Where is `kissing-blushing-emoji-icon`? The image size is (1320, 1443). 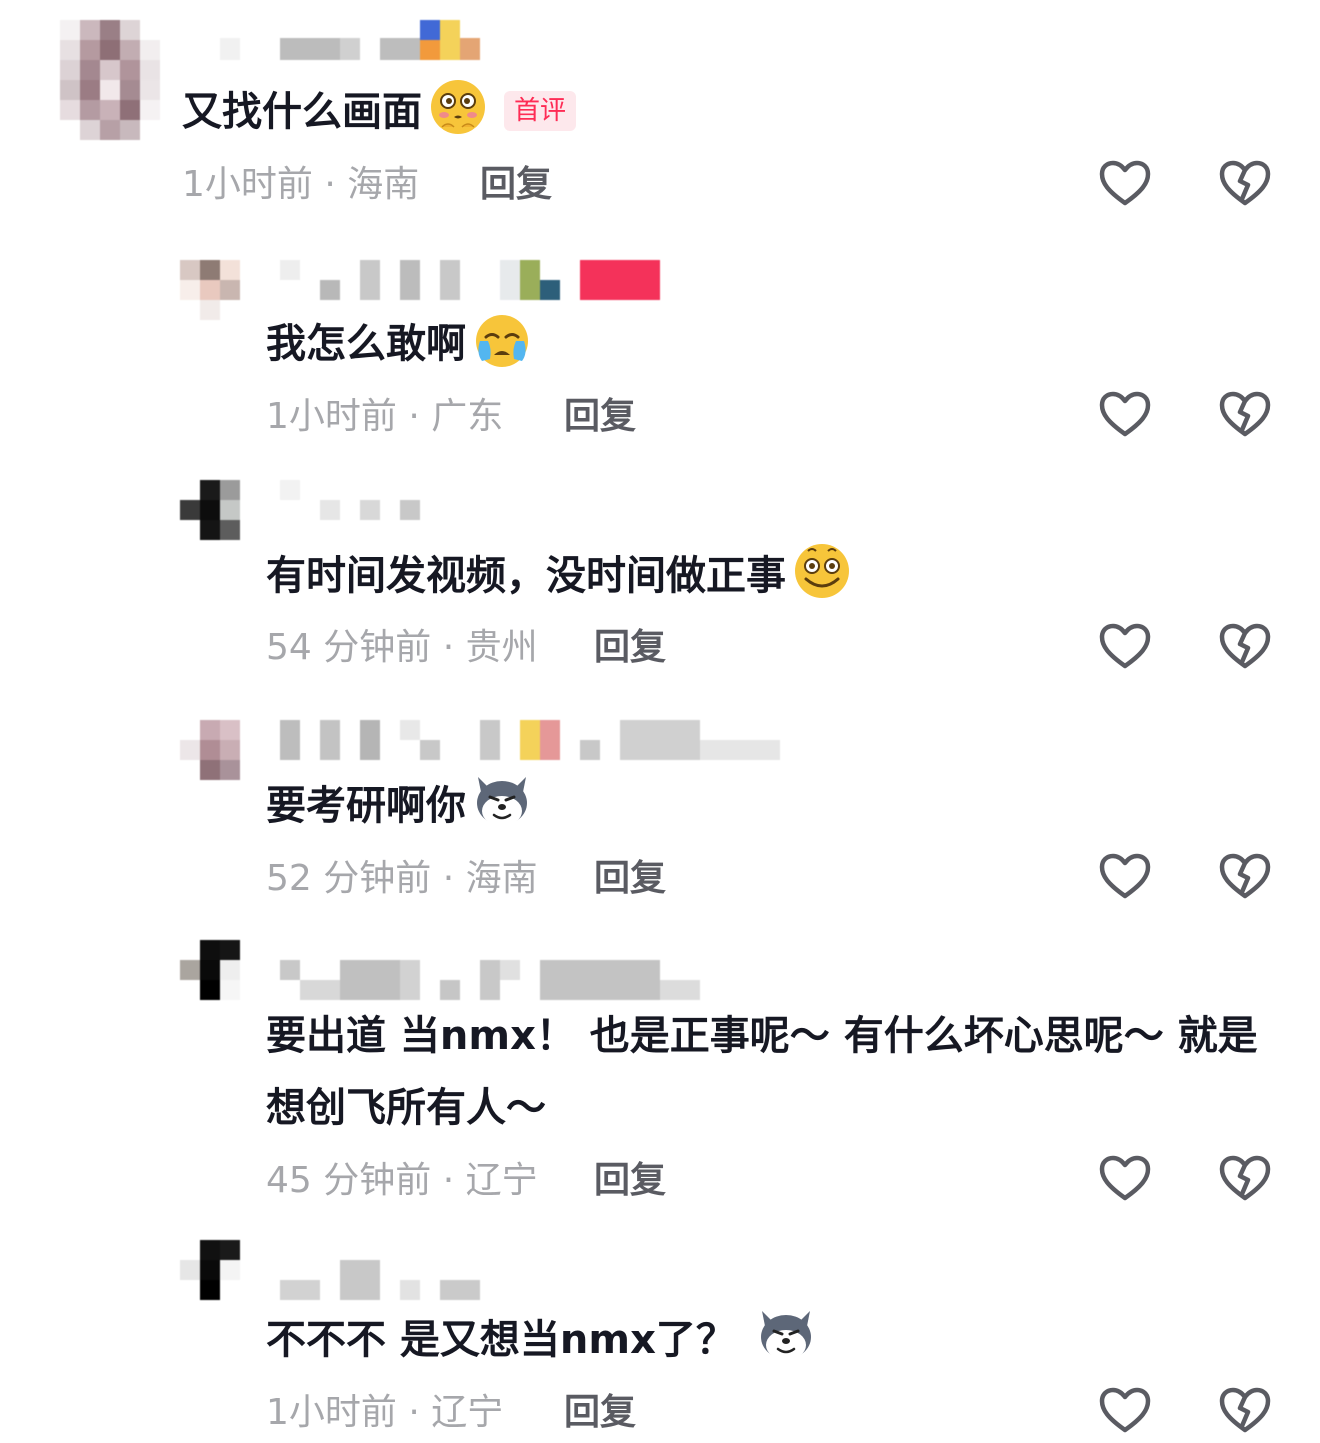 kissing-blushing-emoji-icon is located at coordinates (458, 107).